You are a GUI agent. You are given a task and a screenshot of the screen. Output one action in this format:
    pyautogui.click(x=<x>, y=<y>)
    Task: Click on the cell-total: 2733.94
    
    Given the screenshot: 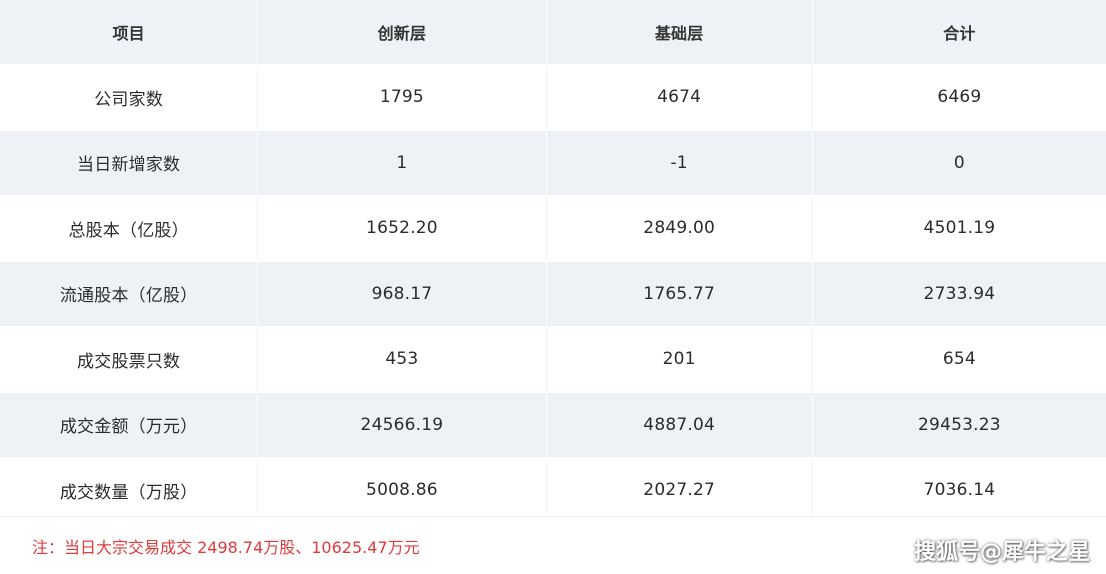 What is the action you would take?
    pyautogui.click(x=958, y=293)
    